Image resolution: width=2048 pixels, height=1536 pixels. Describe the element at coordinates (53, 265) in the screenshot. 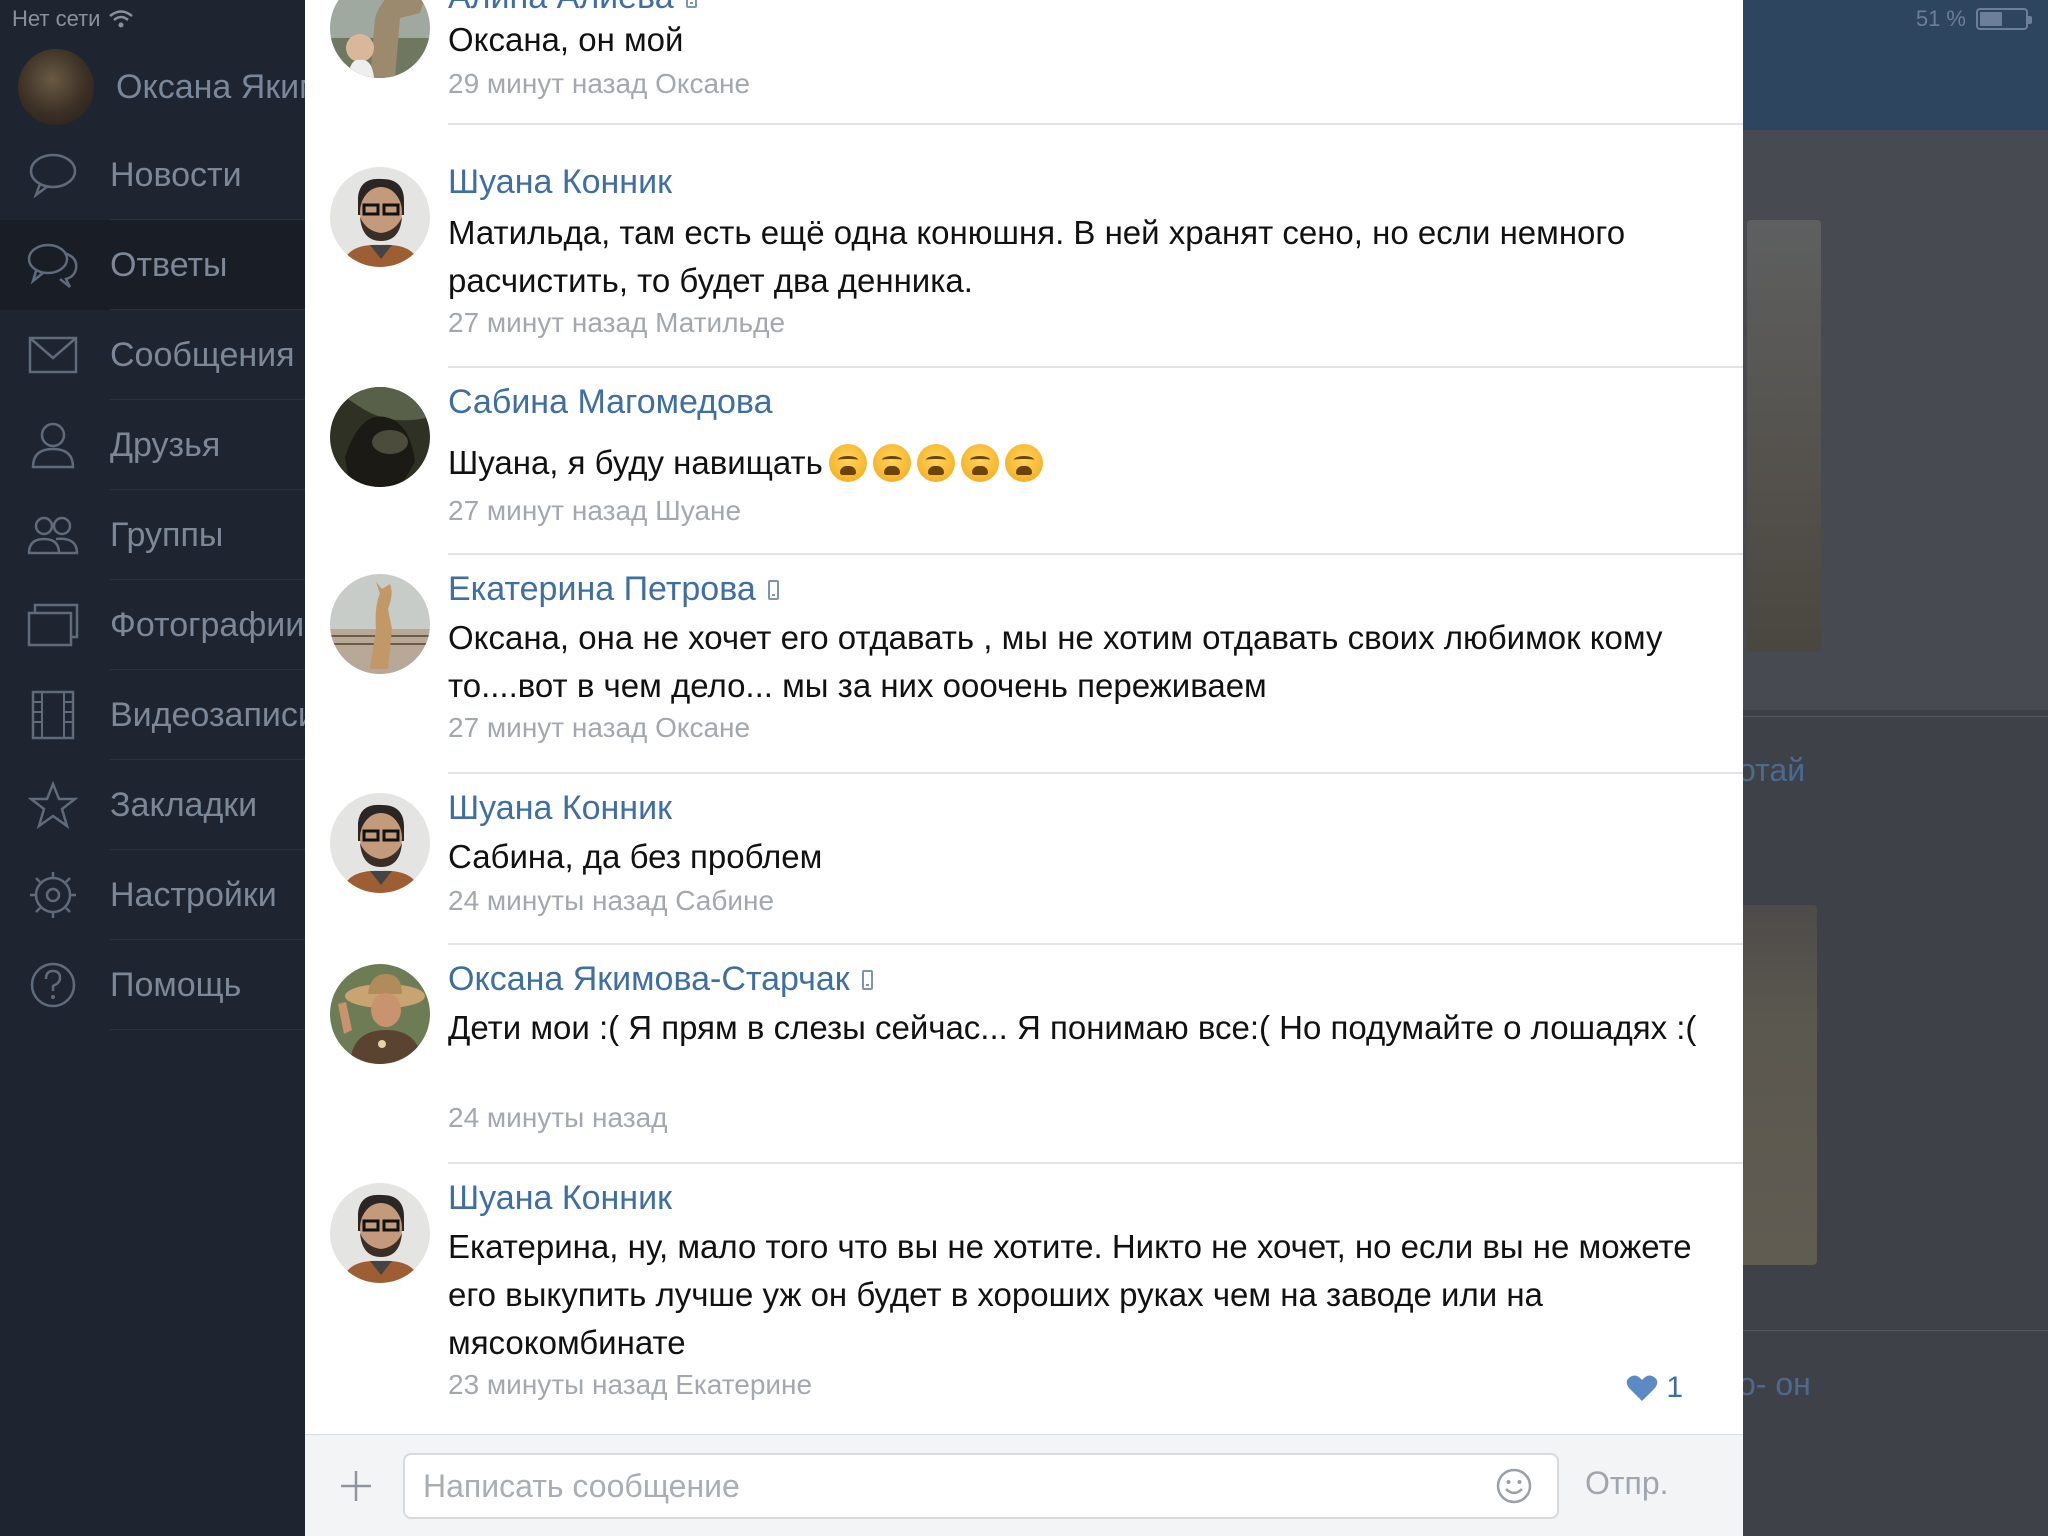

I see `replies-icon` at that location.